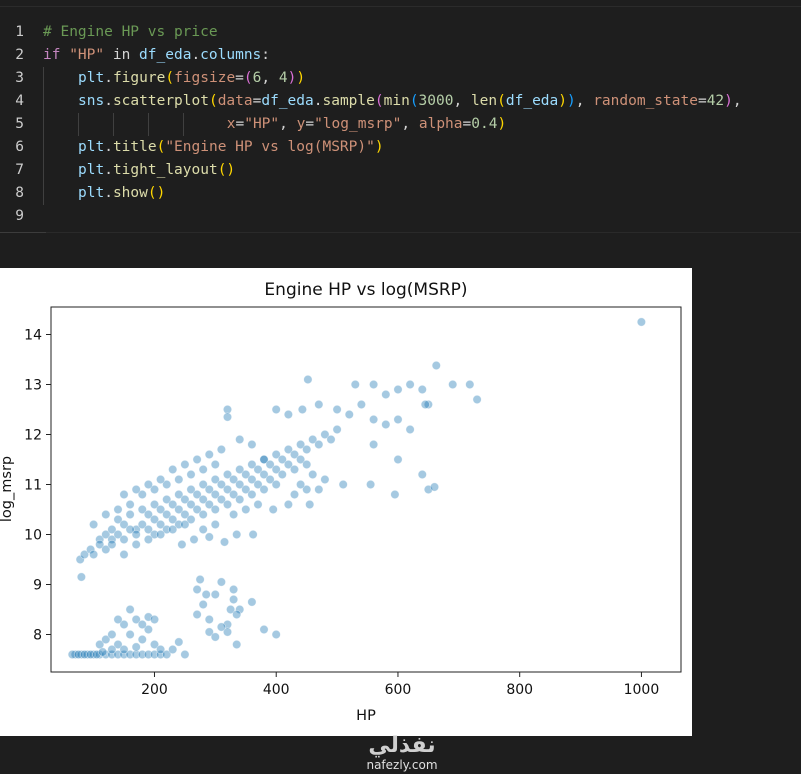 The width and height of the screenshot is (801, 774). I want to click on code-token: 42, so click(715, 101).